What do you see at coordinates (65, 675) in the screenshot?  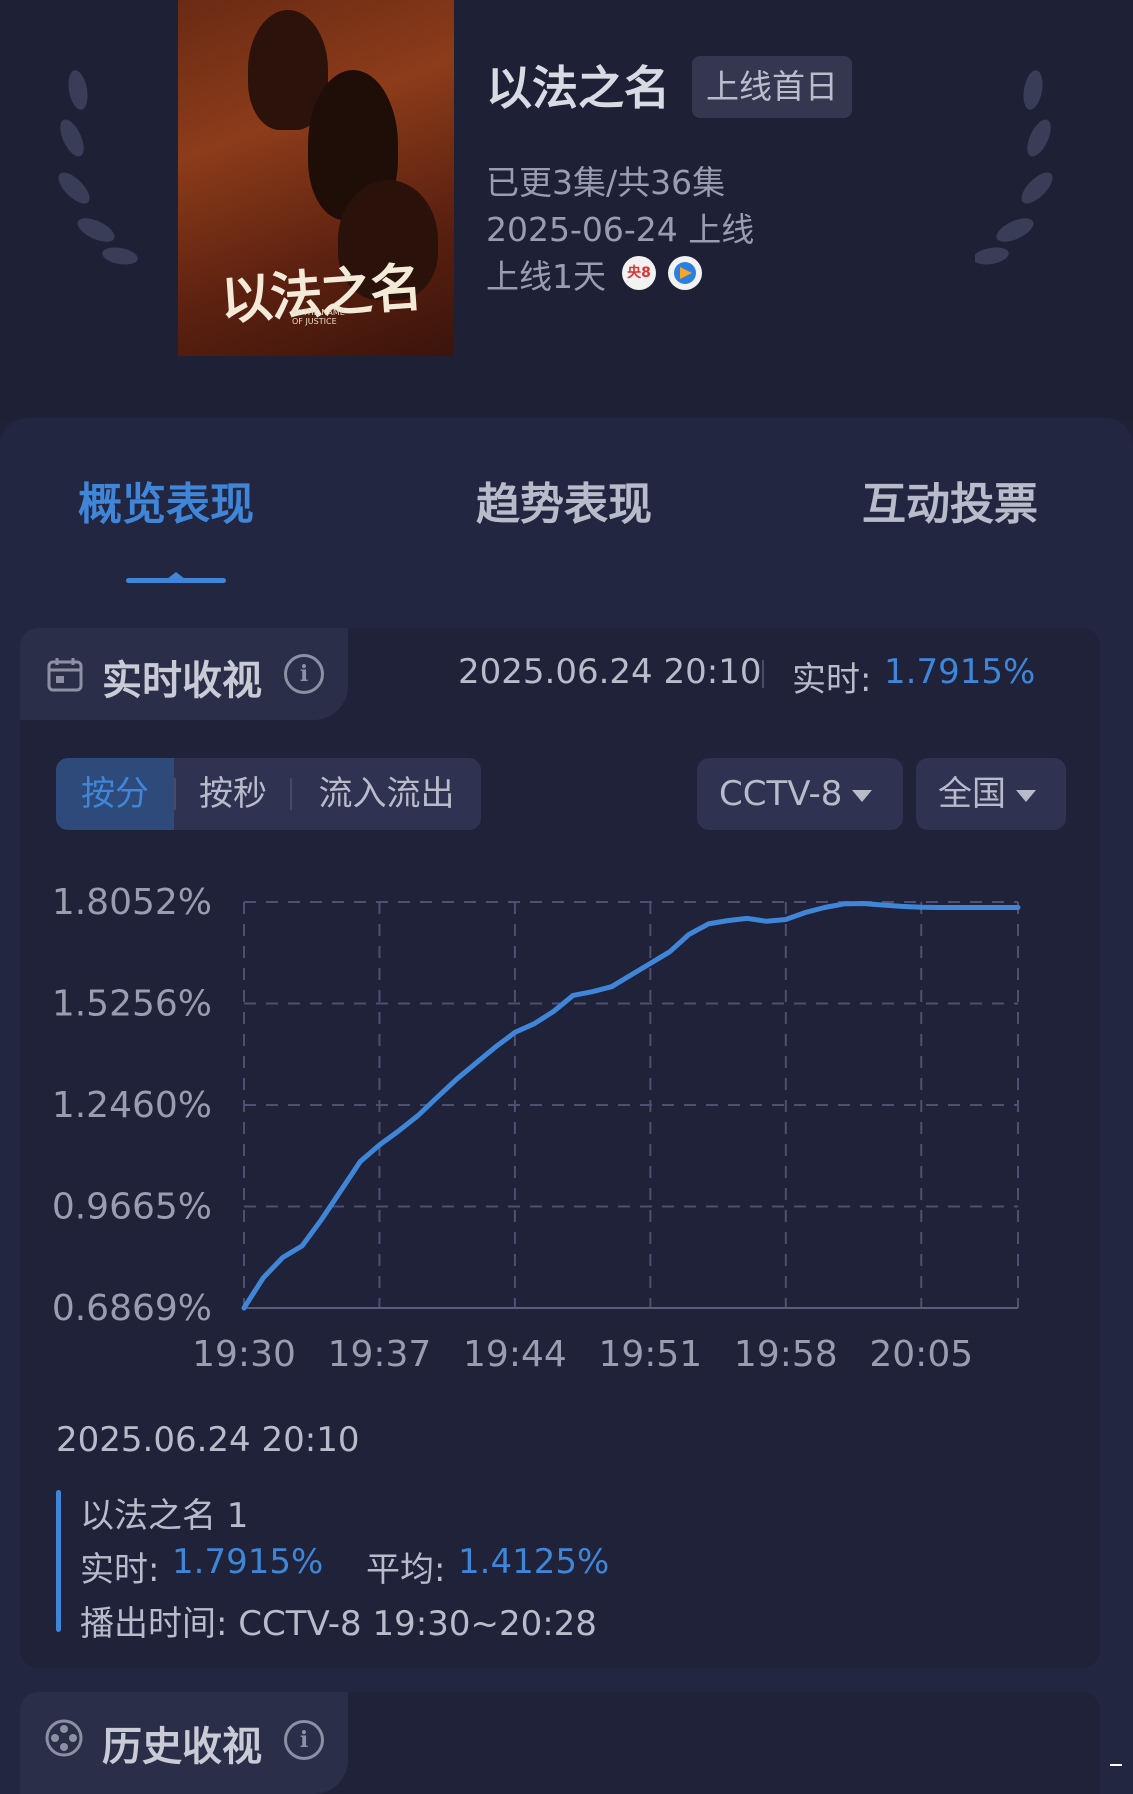 I see `calendar-icon` at bounding box center [65, 675].